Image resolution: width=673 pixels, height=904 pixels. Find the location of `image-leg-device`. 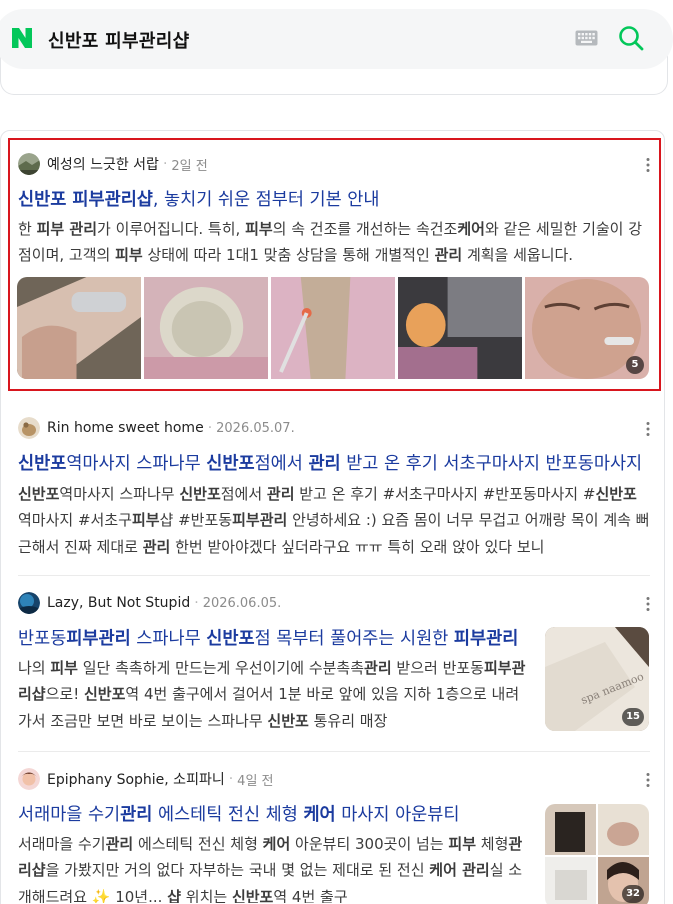

image-leg-device is located at coordinates (333, 328).